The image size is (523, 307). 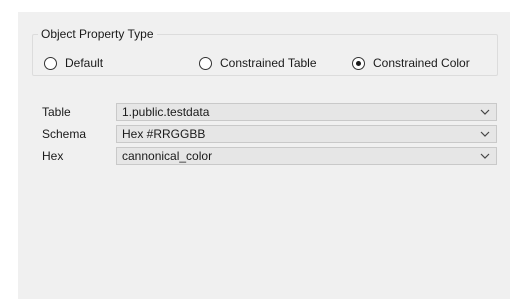 I want to click on radio-default-indicator, so click(x=50, y=63).